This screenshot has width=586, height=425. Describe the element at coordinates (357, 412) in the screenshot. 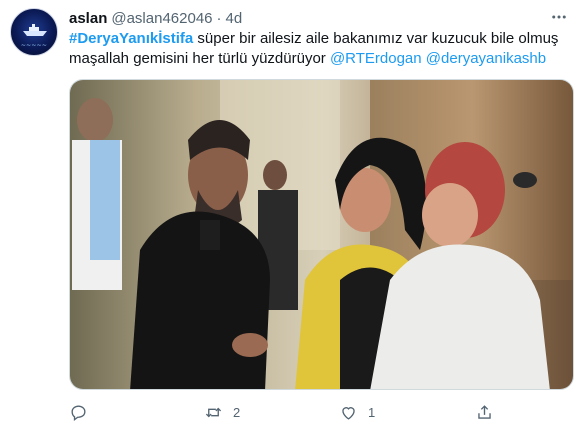

I see `like-button: 1` at that location.